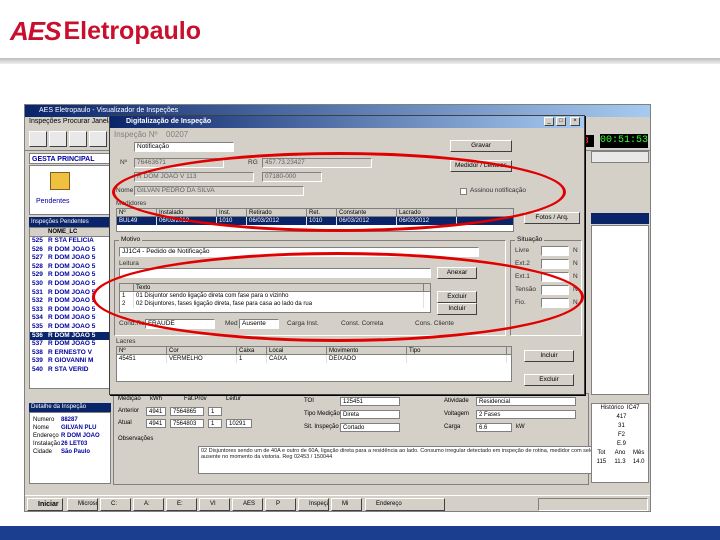 The image size is (720, 540). Describe the element at coordinates (184, 147) in the screenshot. I see `tipo-select: Notificação` at that location.